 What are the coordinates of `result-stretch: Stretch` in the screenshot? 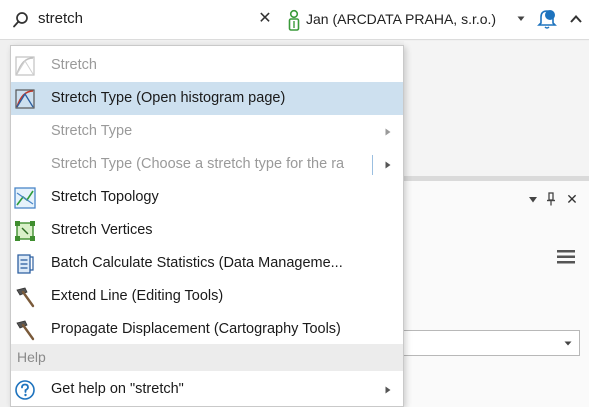 It's located at (207, 65).